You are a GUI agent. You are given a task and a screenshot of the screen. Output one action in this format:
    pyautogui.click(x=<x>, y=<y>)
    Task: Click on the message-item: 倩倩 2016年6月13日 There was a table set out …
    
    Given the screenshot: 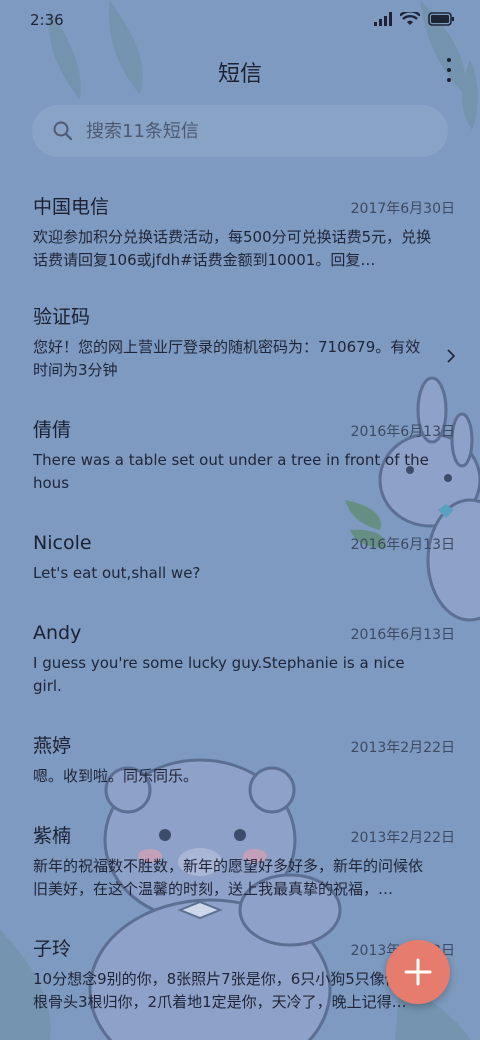 What is the action you would take?
    pyautogui.click(x=240, y=455)
    